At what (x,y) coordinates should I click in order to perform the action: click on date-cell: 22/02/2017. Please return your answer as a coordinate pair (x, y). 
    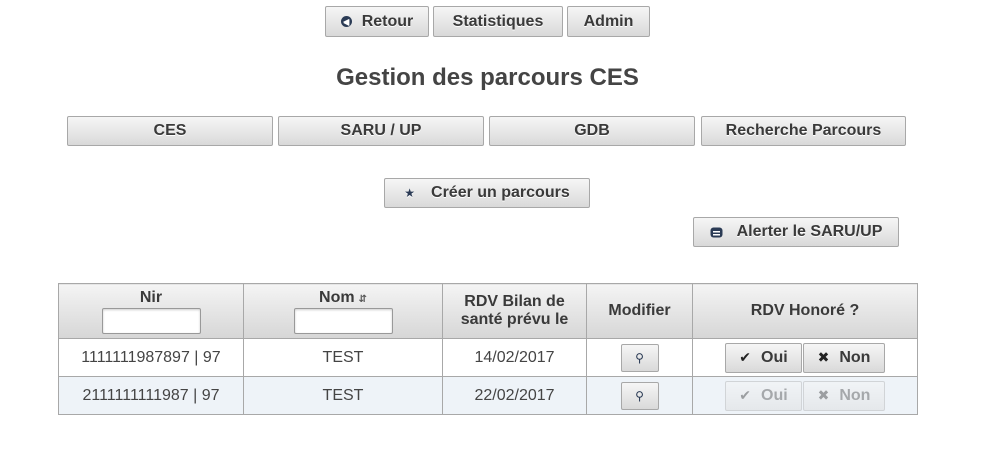
    Looking at the image, I should click on (514, 395).